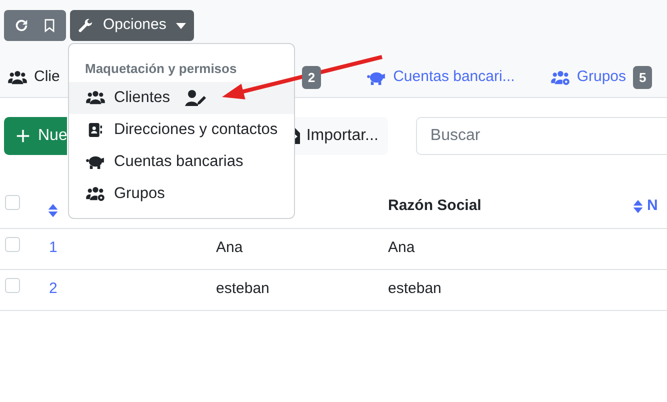  What do you see at coordinates (36, 135) in the screenshot?
I see `new-button: Nue` at bounding box center [36, 135].